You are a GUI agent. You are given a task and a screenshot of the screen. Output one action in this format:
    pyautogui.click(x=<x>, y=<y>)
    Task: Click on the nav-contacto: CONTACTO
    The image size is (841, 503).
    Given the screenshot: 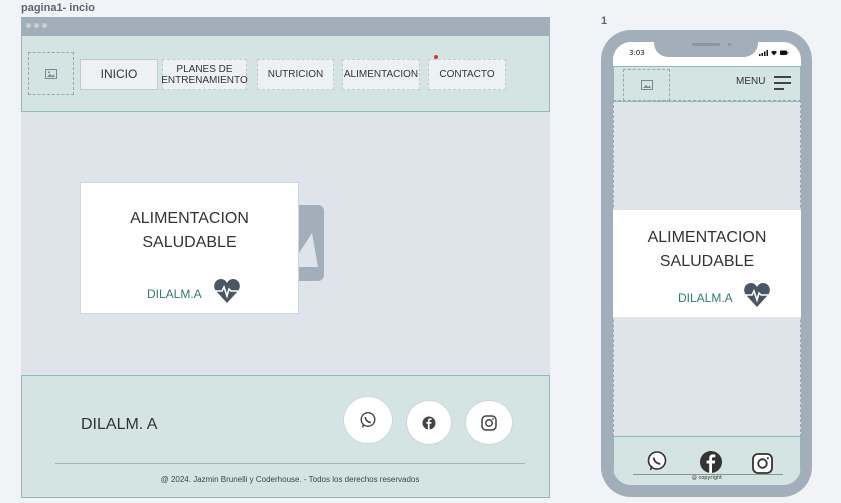 What is the action you would take?
    pyautogui.click(x=467, y=74)
    